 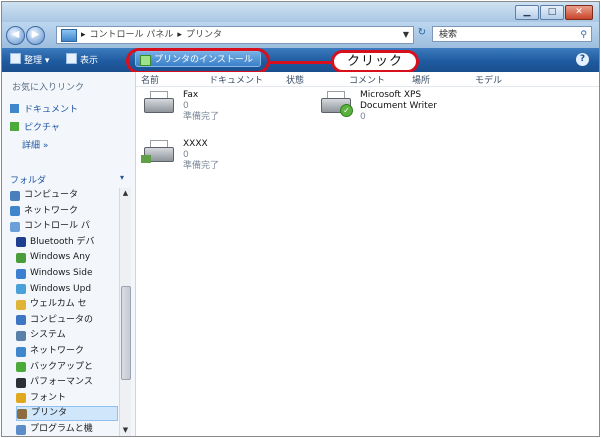 I want to click on tree-item: コントロール パ, so click(x=64, y=226).